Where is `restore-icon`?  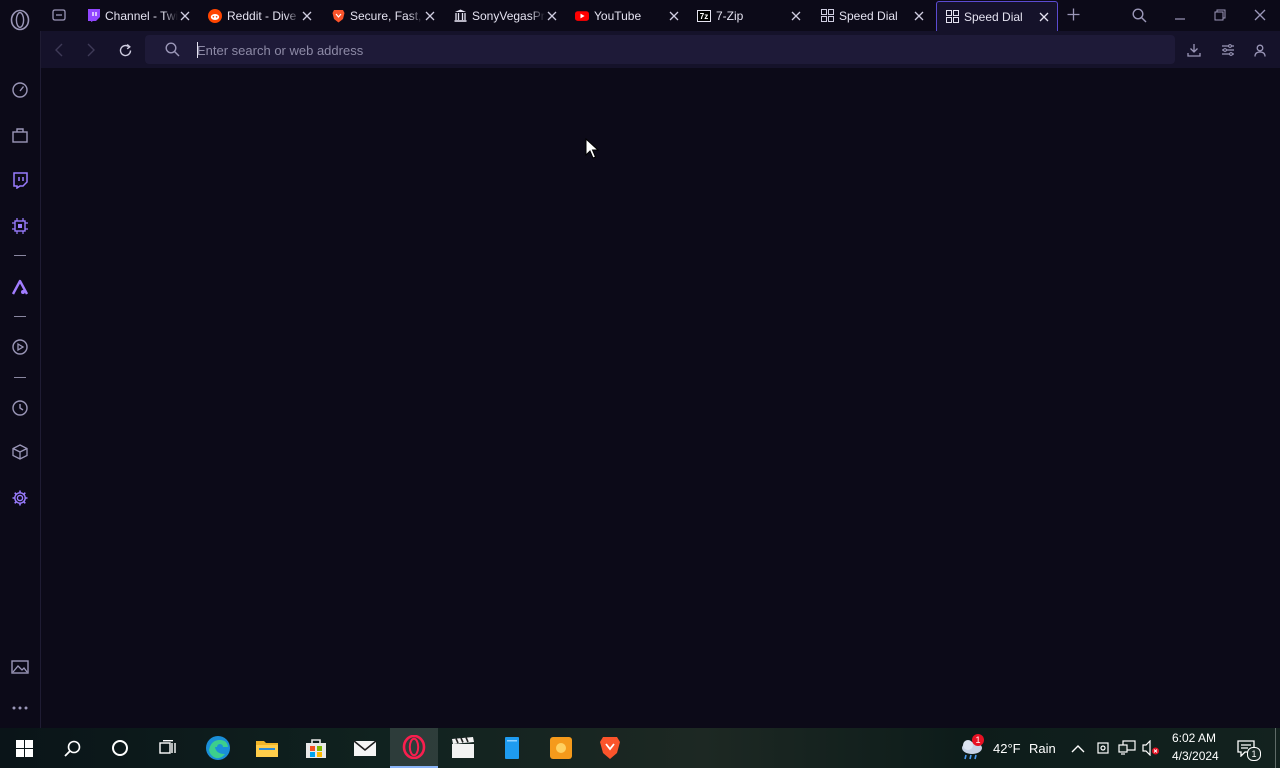 restore-icon is located at coordinates (1220, 15).